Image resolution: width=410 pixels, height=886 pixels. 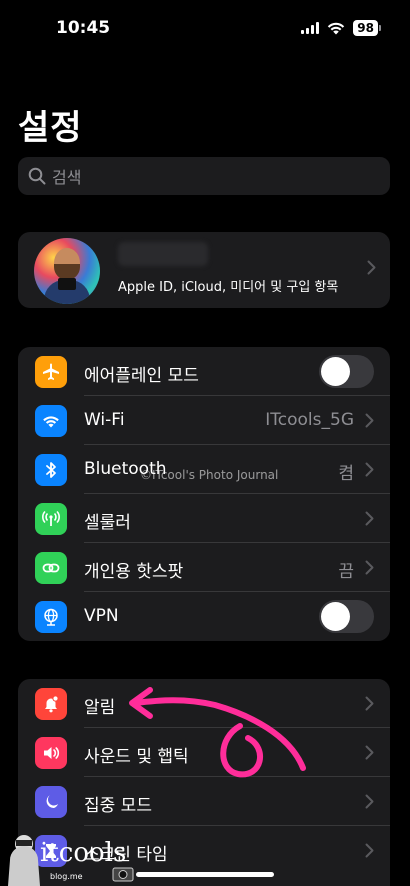 I want to click on row-sounds-haptics: 사운드 및 햅틱, so click(x=204, y=752).